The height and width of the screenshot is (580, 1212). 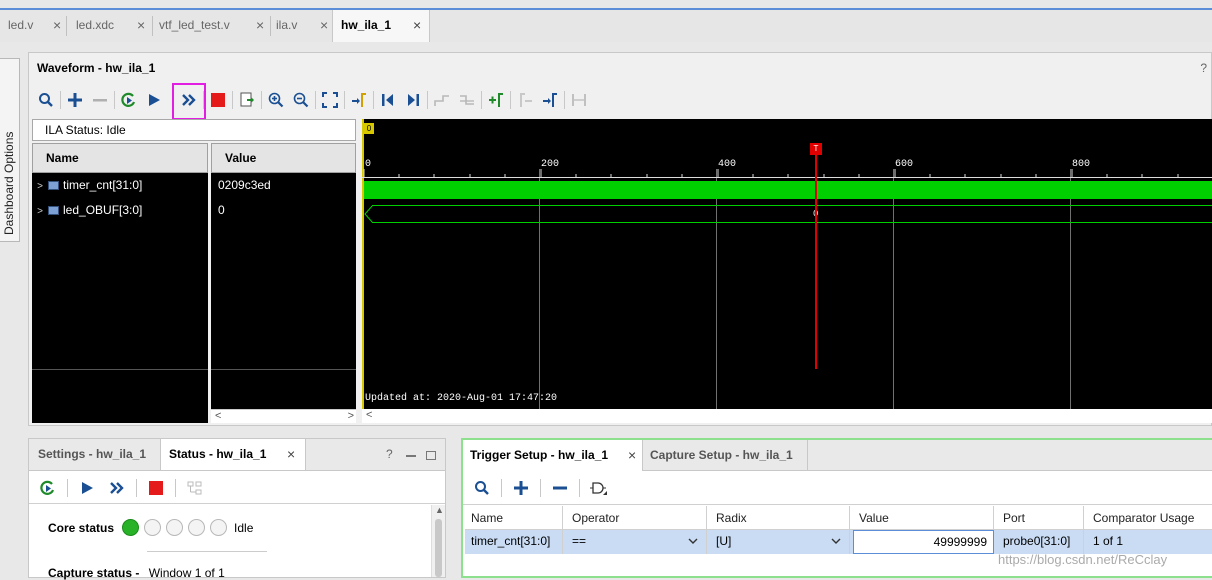 I want to click on tab-label: Status - hw_ila_1, so click(x=218, y=454).